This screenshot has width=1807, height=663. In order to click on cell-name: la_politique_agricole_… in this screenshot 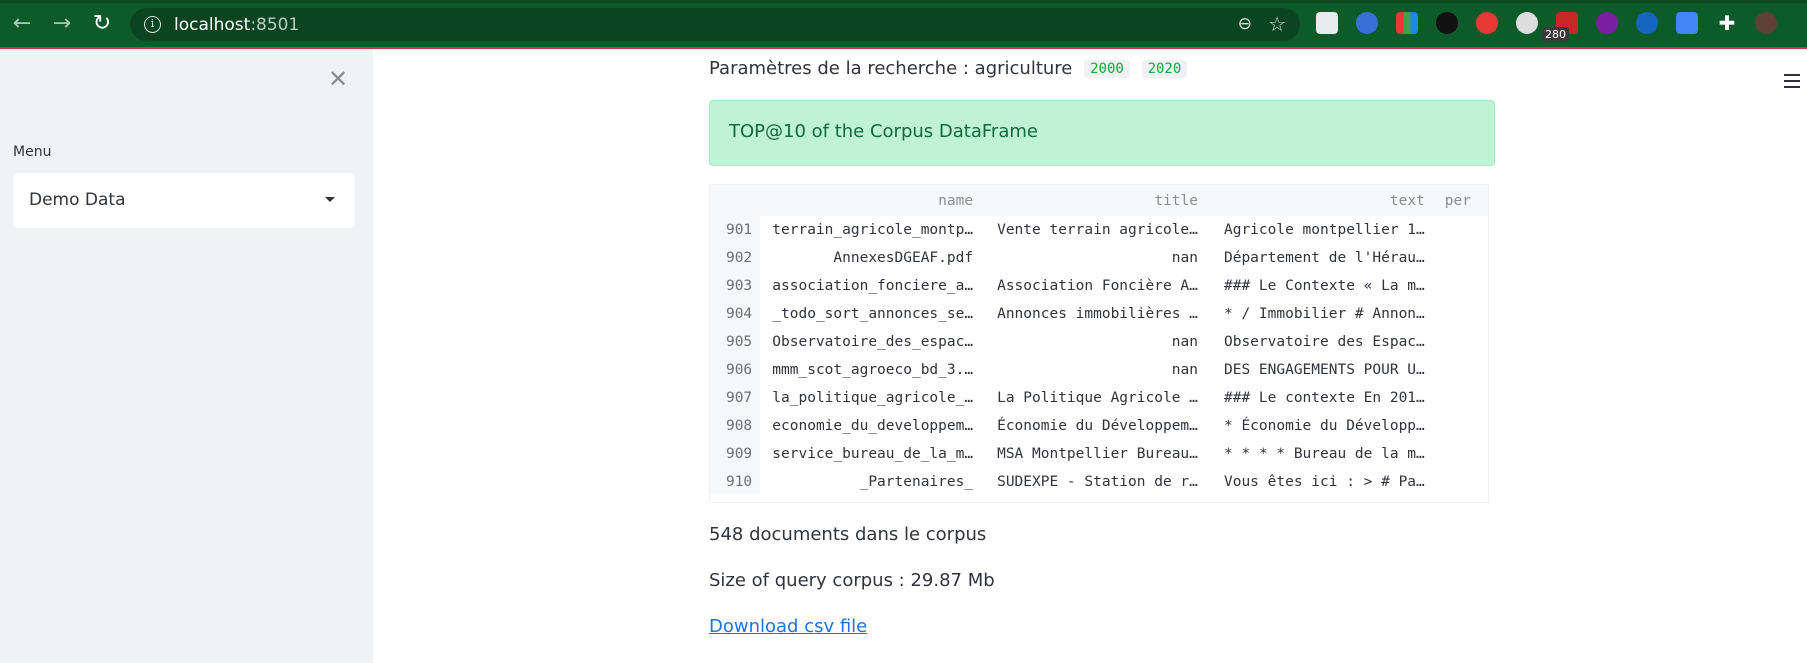, I will do `click(871, 398)`.